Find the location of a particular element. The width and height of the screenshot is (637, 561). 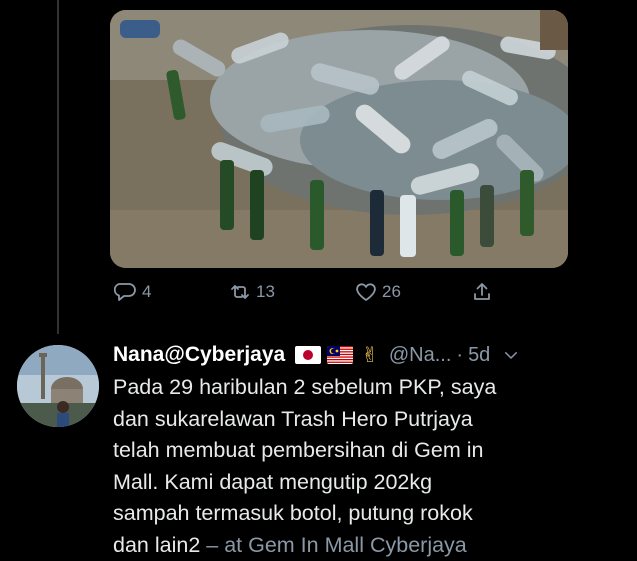

japan-flag-icon is located at coordinates (308, 355).